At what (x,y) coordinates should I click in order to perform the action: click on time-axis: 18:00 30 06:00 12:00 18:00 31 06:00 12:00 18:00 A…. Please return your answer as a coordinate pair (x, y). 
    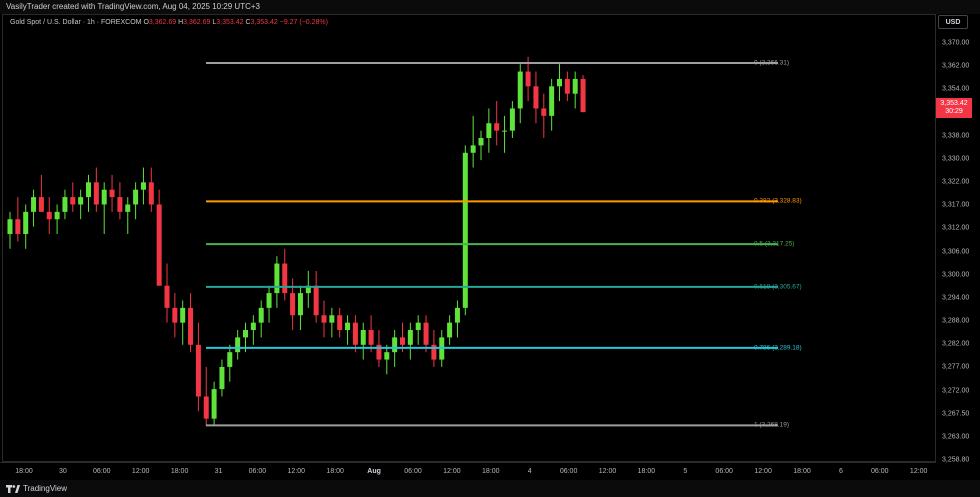
    Looking at the image, I should click on (468, 471).